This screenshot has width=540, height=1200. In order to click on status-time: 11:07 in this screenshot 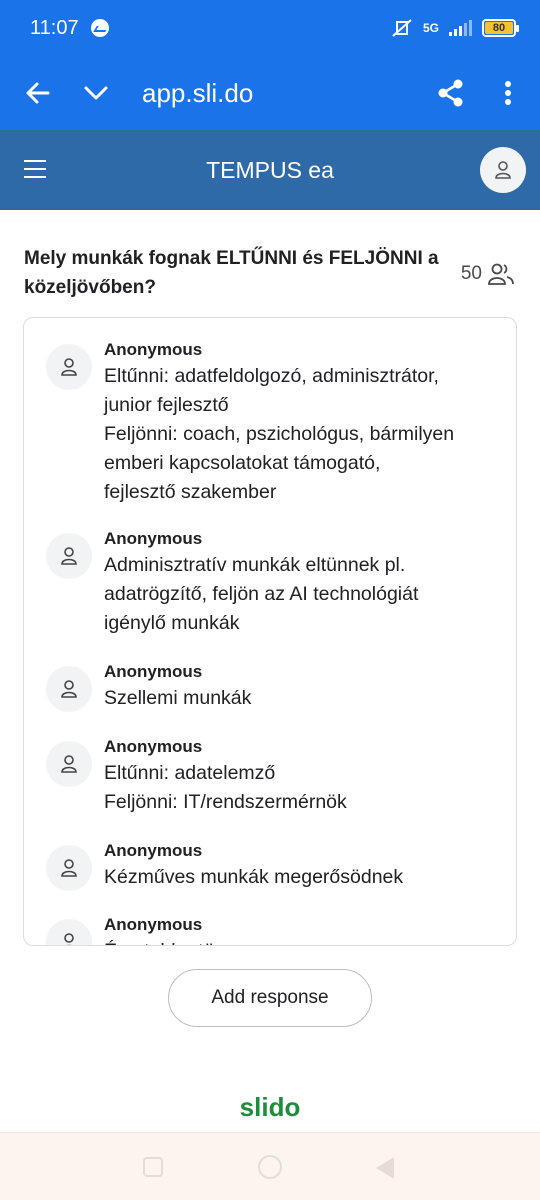, I will do `click(54, 27)`.